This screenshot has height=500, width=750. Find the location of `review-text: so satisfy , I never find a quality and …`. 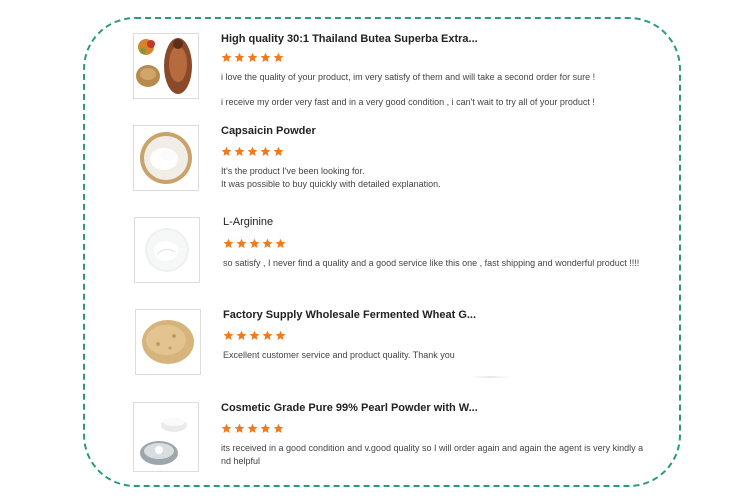

review-text: so satisfy , I never find a quality and … is located at coordinates (431, 263).